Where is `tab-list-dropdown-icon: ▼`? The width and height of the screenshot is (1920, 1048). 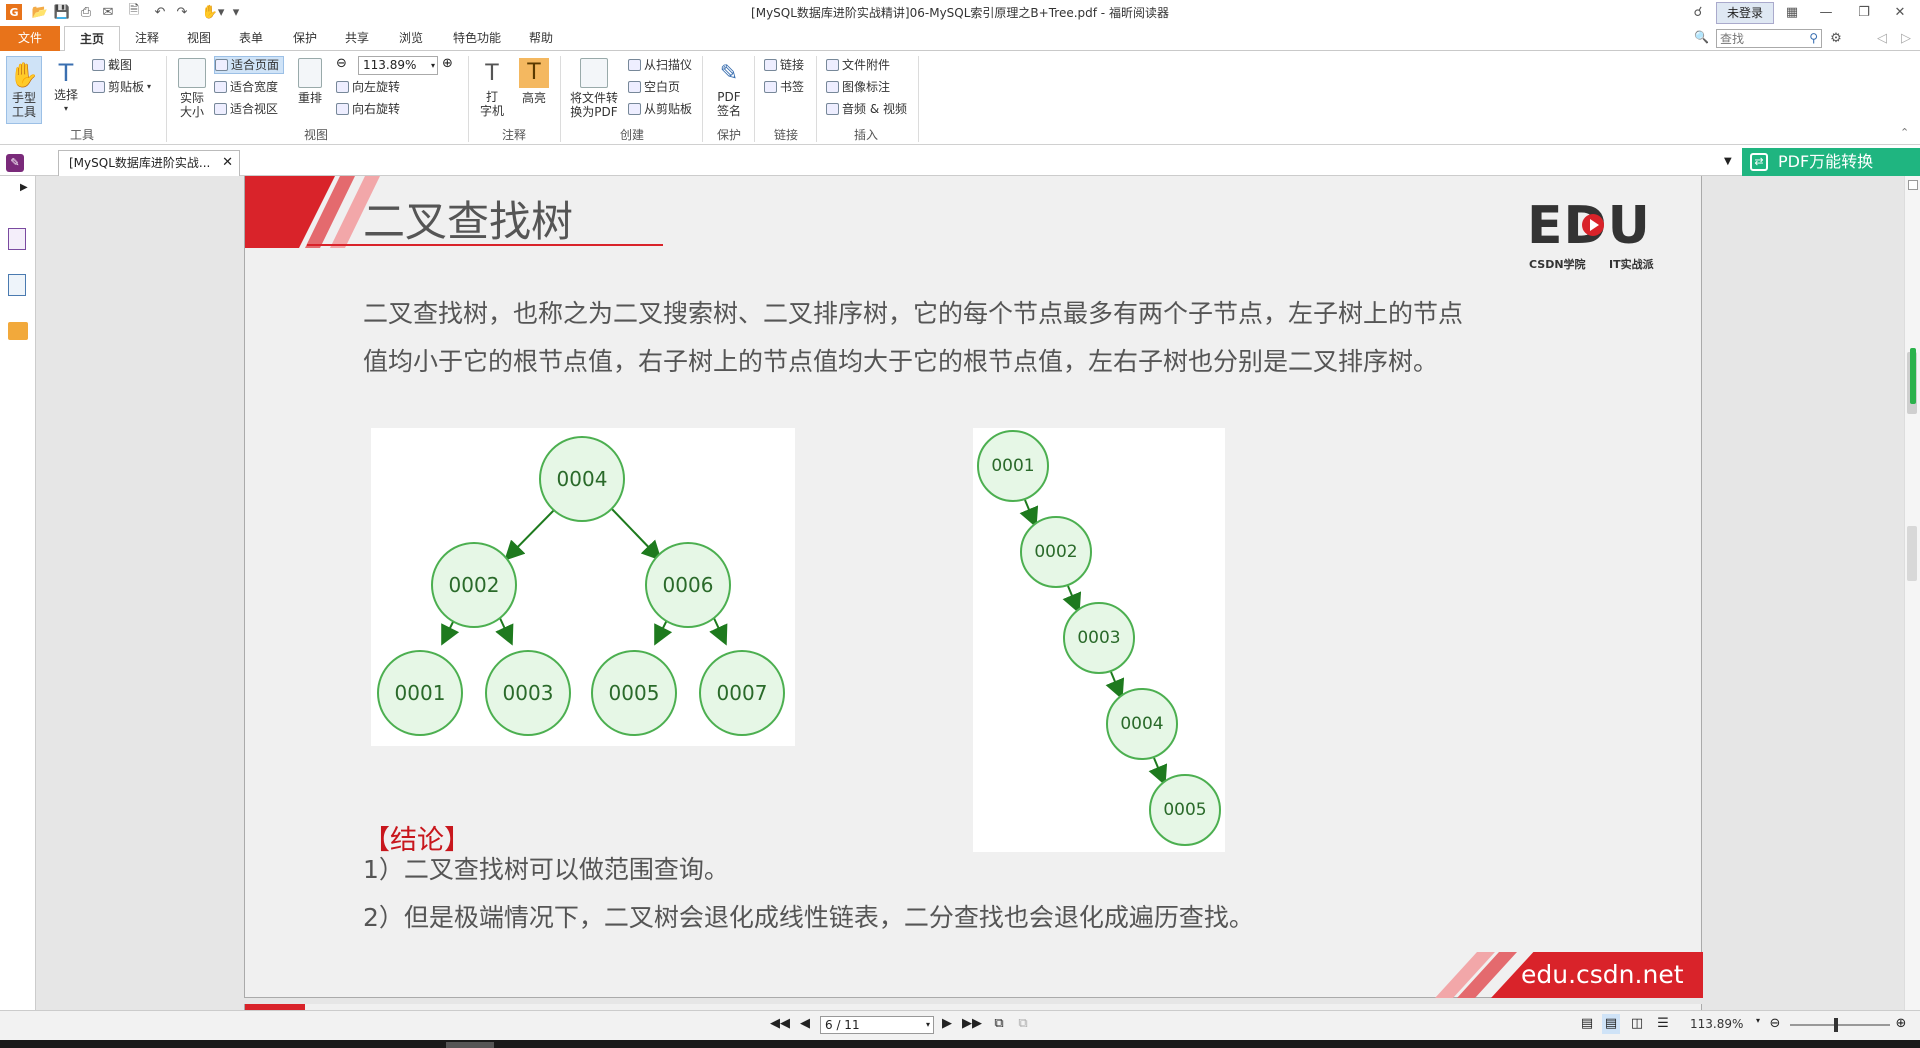
tab-list-dropdown-icon: ▼ is located at coordinates (1728, 161).